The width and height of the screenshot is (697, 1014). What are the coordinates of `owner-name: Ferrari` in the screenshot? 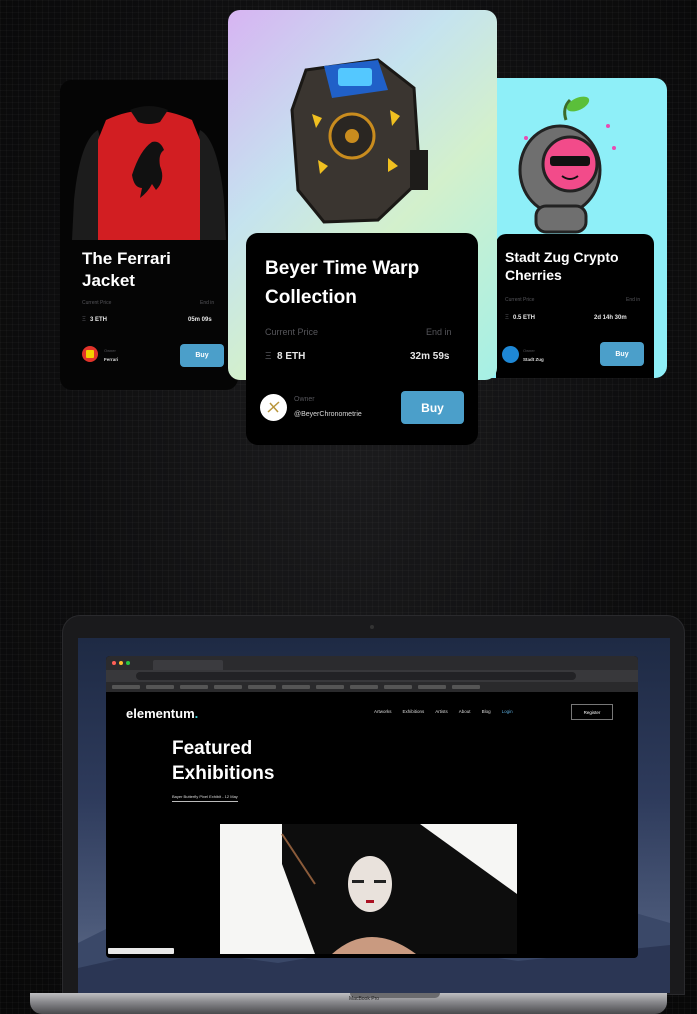 It's located at (111, 359).